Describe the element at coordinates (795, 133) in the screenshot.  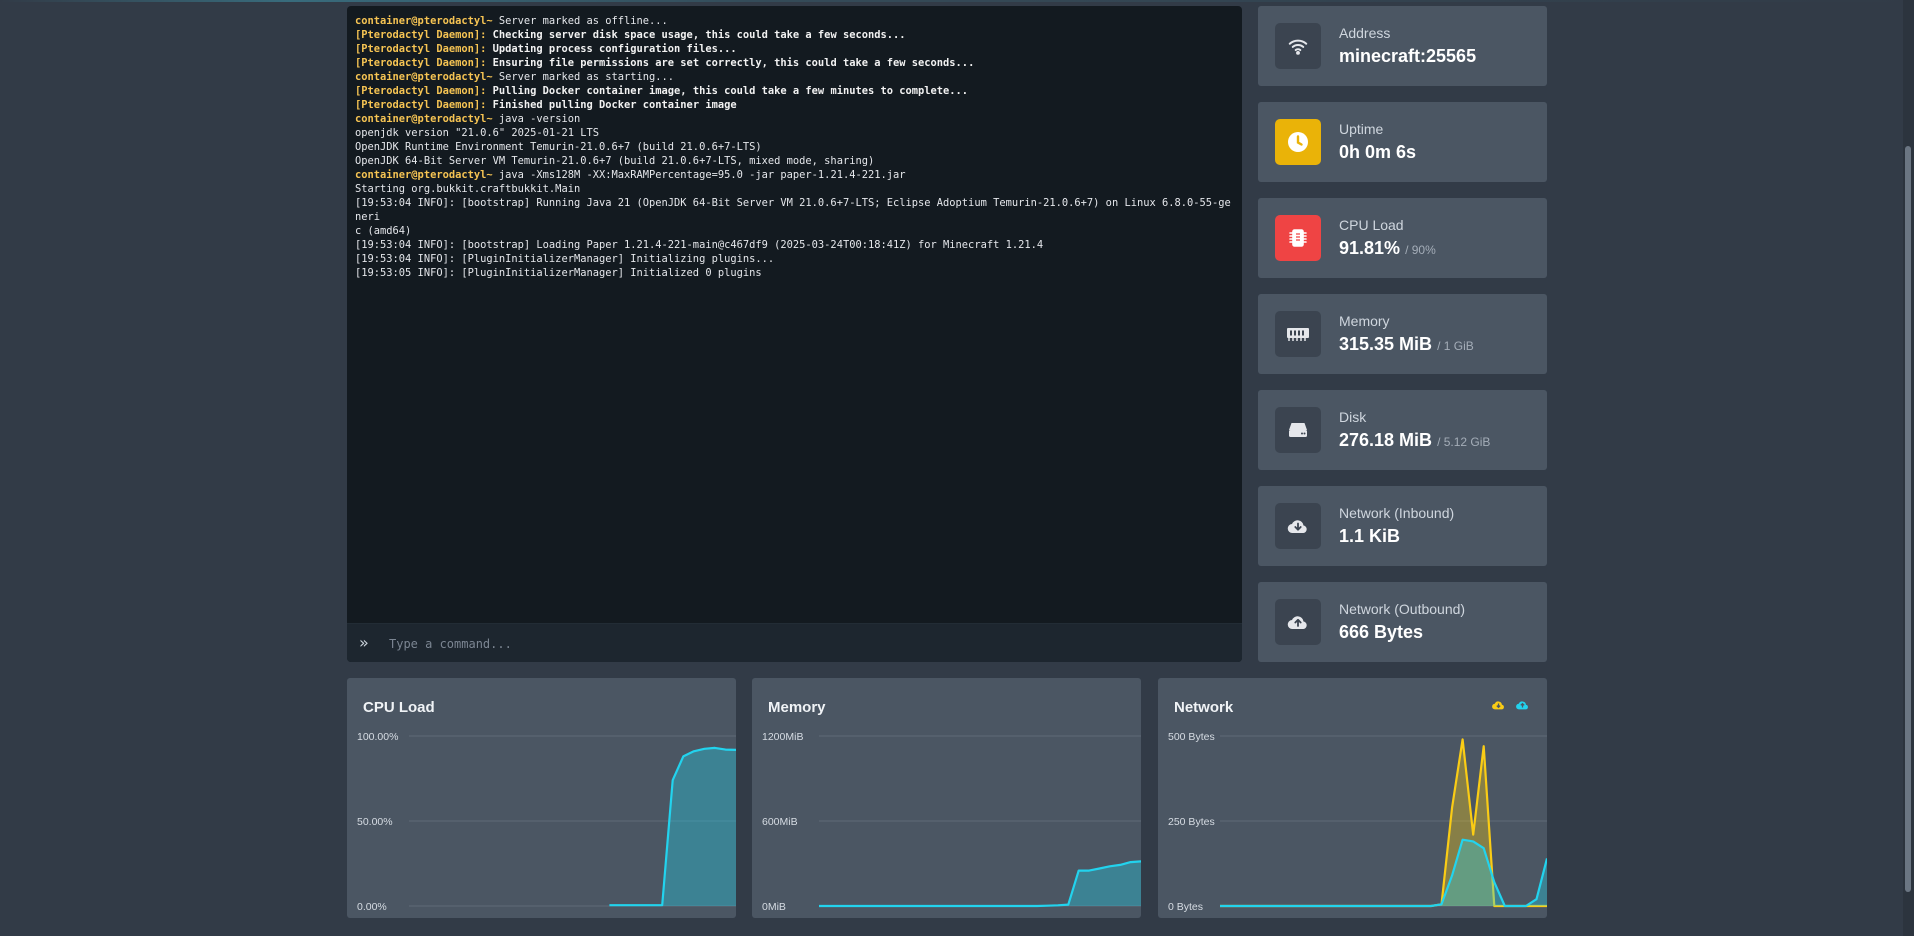
I see `console-line: openjdk version "21.0.6" 2025-01-21 LTS` at that location.